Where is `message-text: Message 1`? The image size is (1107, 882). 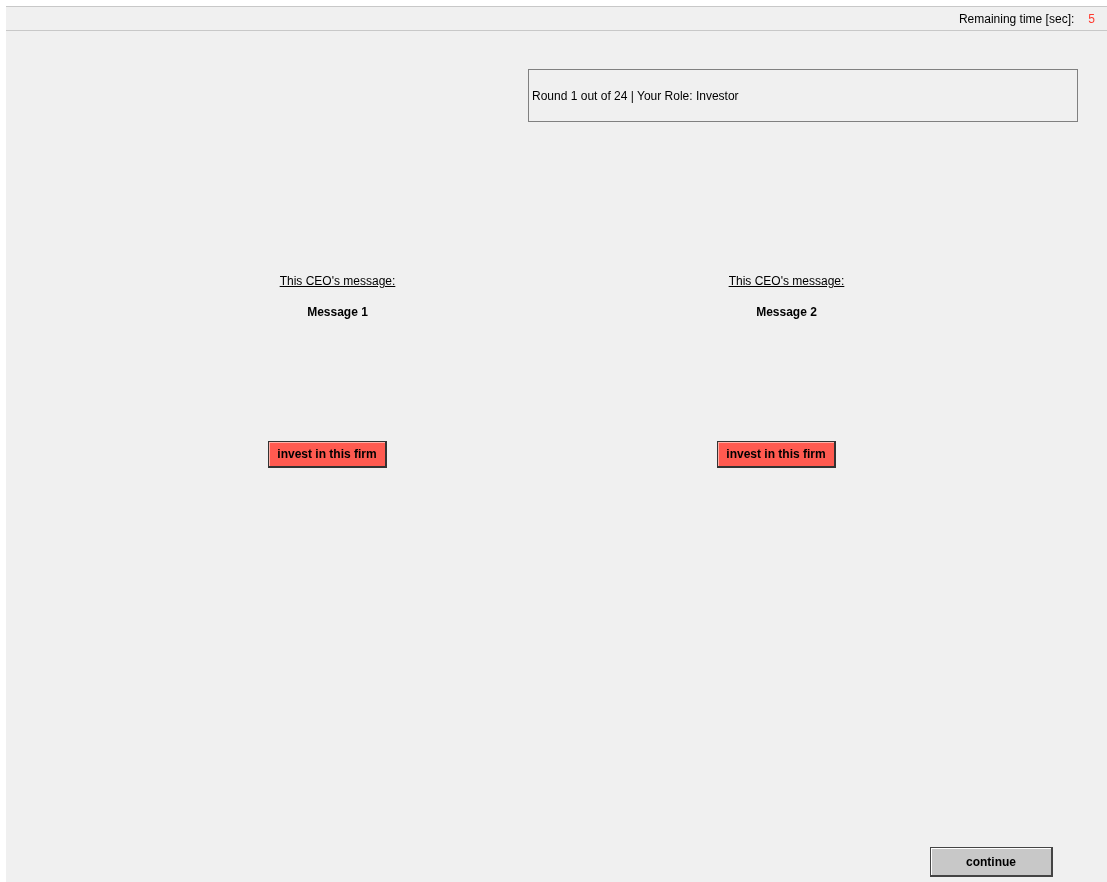
message-text: Message 1 is located at coordinates (337, 312).